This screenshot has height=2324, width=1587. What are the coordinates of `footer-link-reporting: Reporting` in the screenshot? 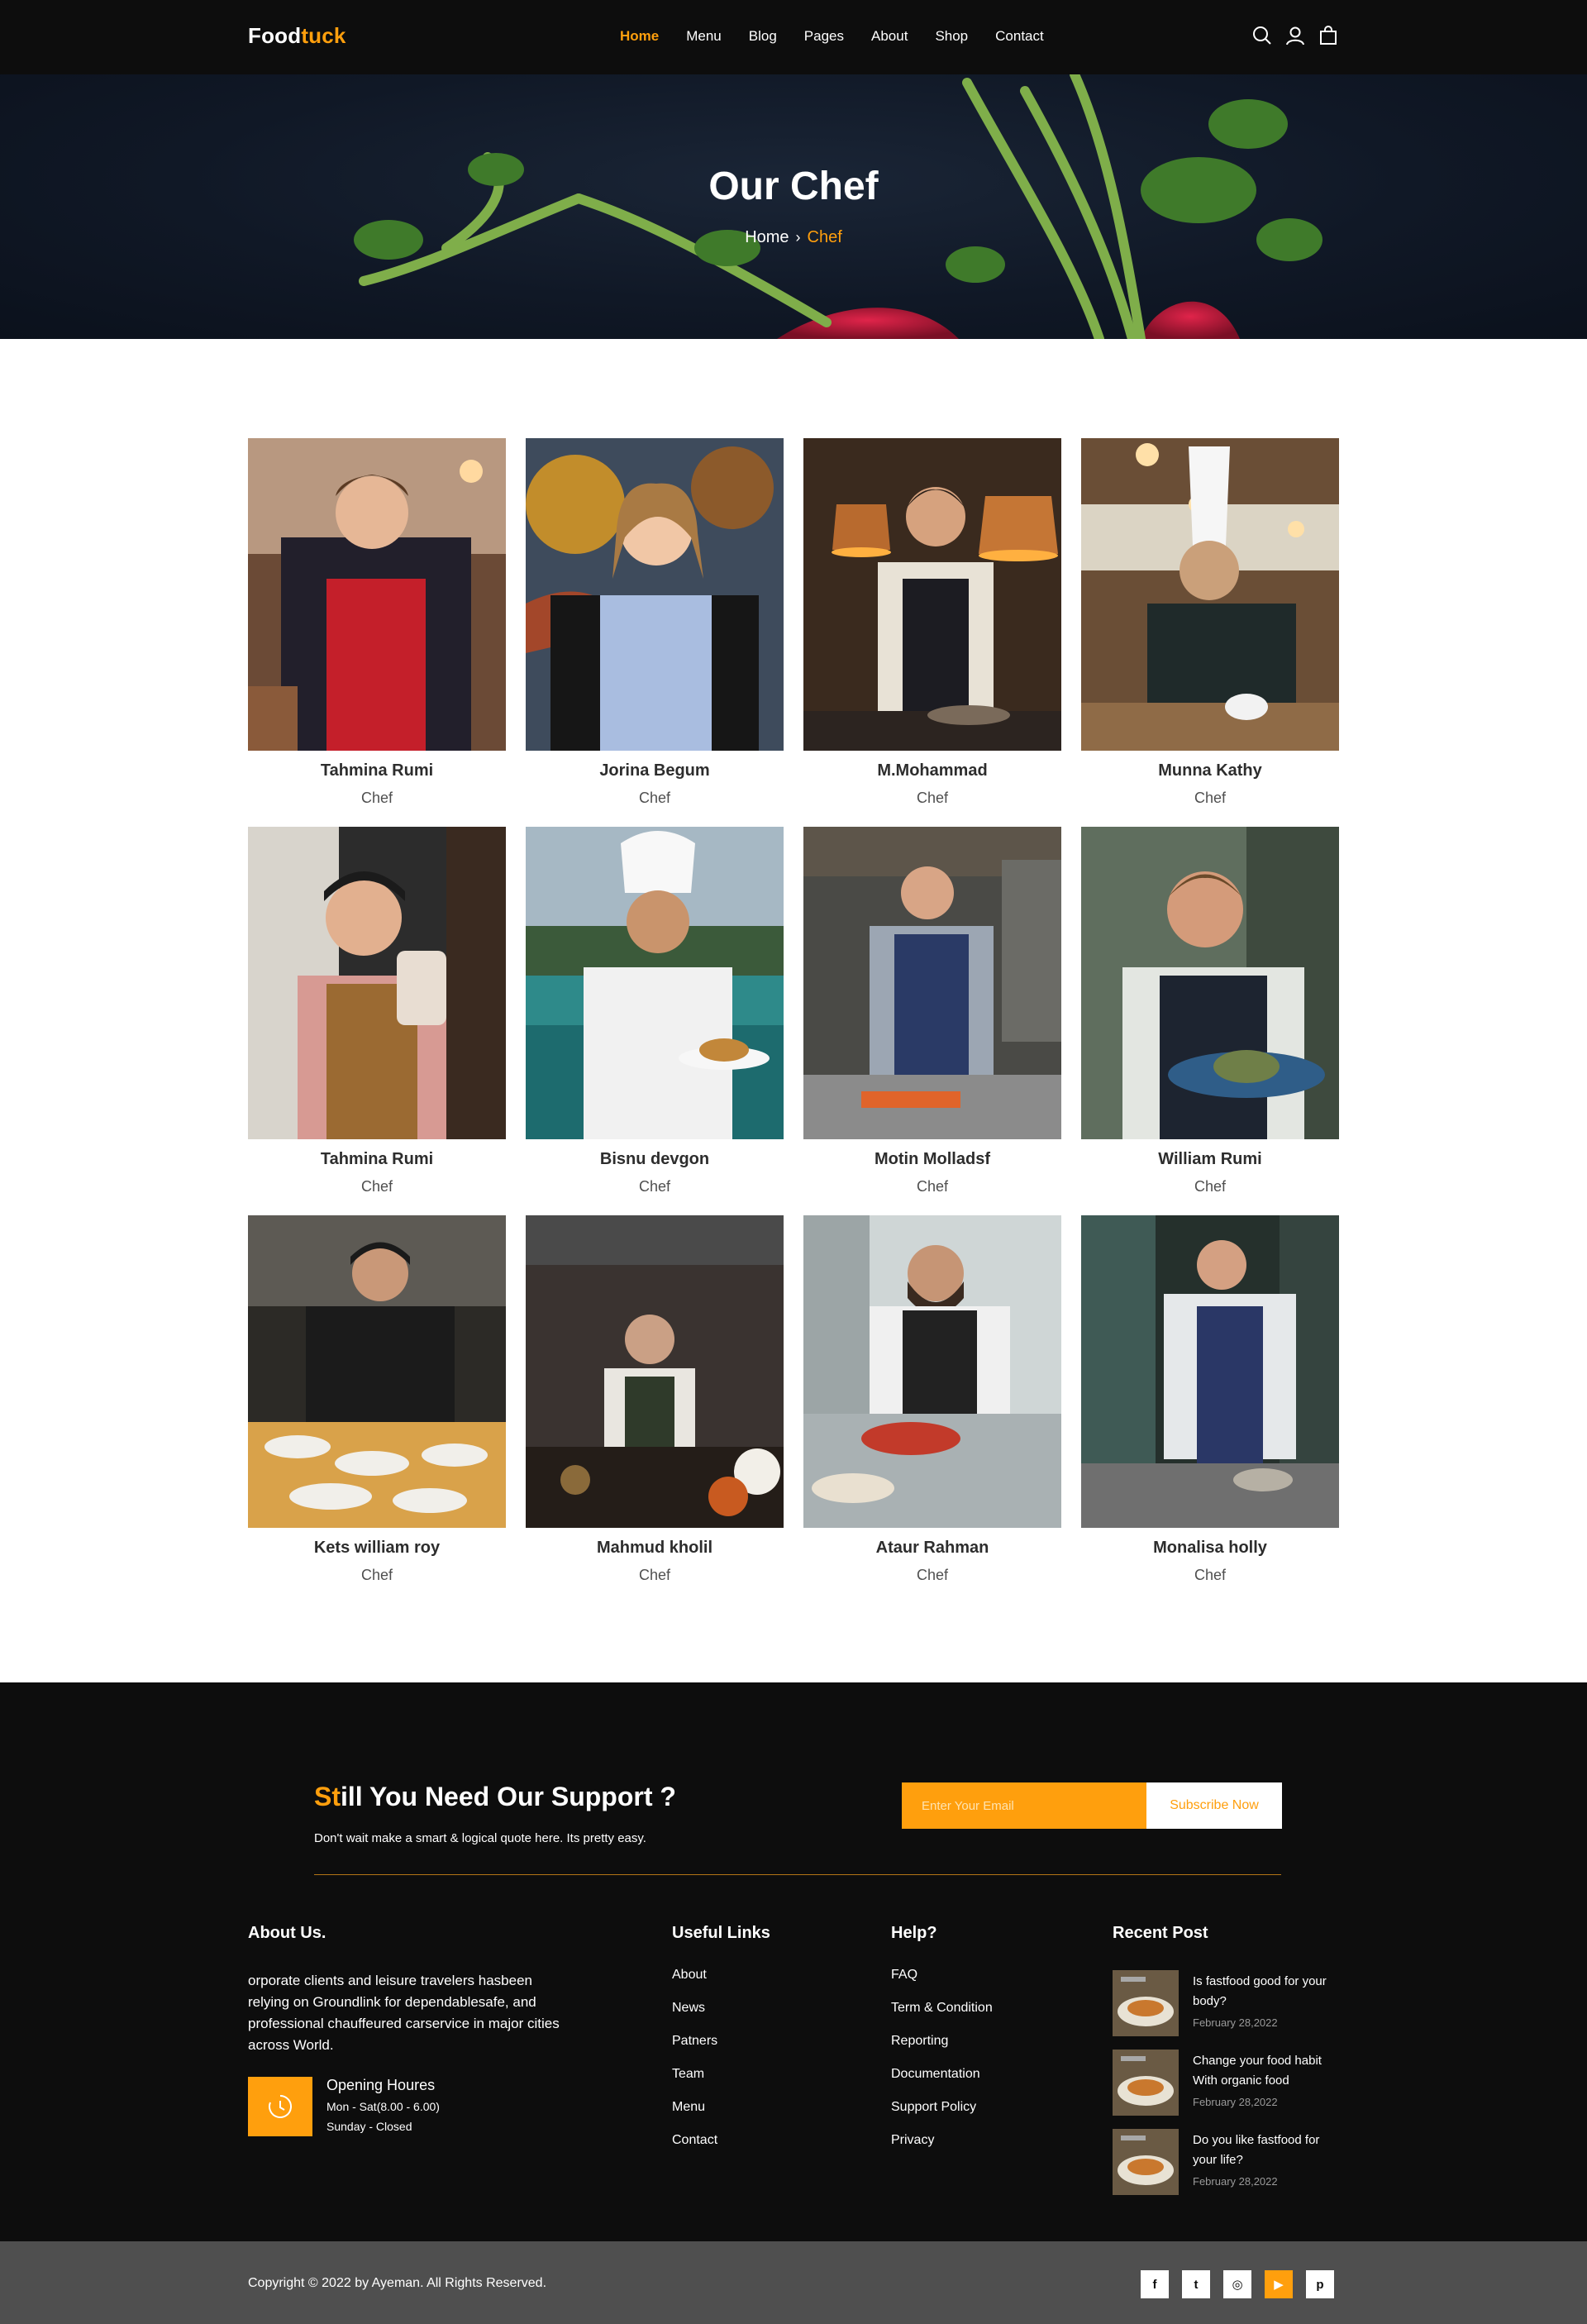 It's located at (919, 2041).